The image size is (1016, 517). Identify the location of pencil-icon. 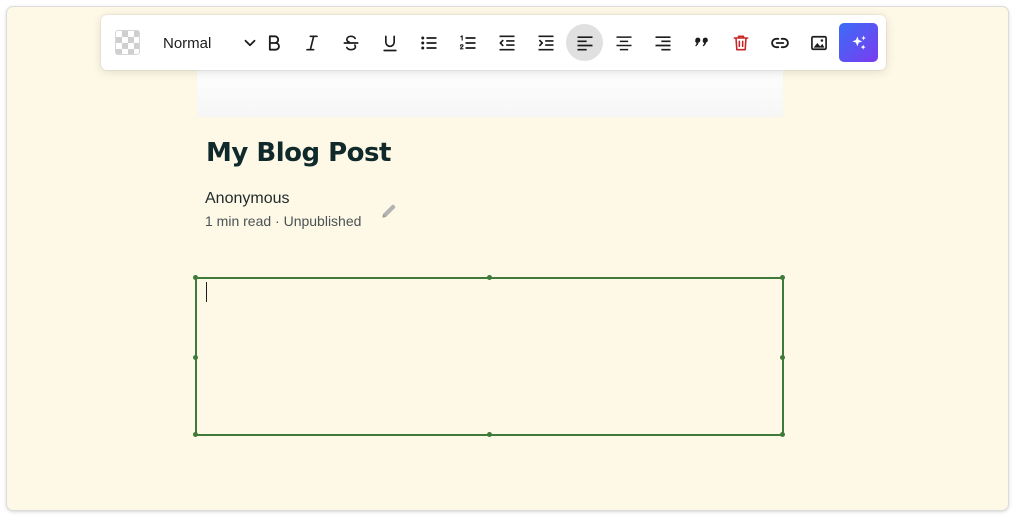
(389, 211).